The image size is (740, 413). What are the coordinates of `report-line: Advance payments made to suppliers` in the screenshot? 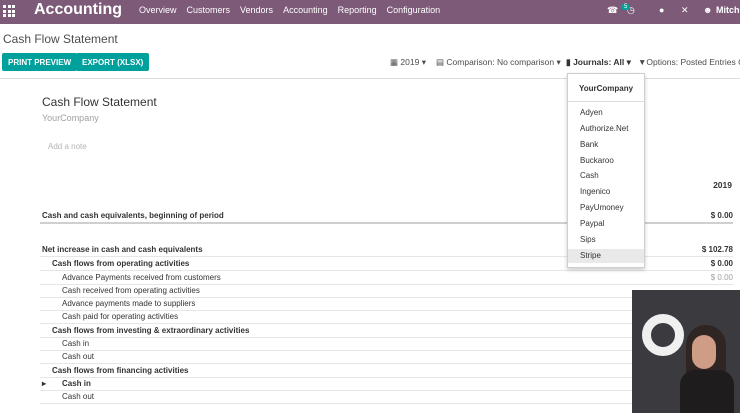 It's located at (386, 304).